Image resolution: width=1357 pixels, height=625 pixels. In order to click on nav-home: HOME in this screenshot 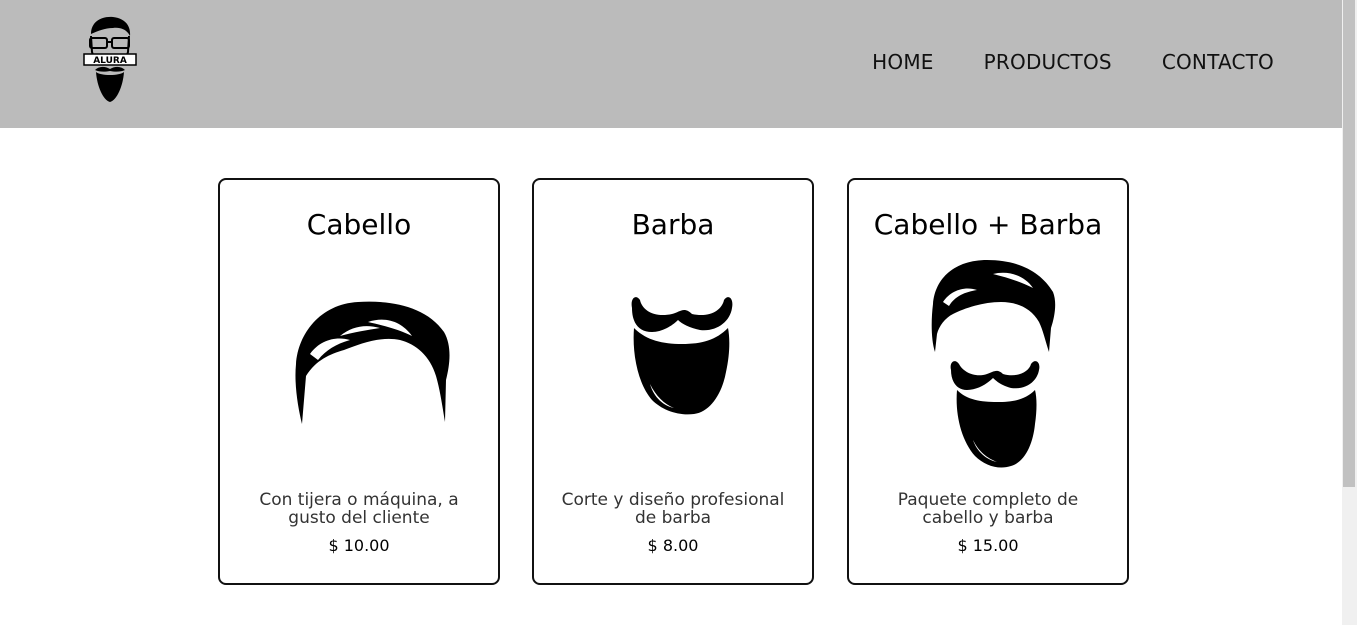, I will do `click(902, 62)`.